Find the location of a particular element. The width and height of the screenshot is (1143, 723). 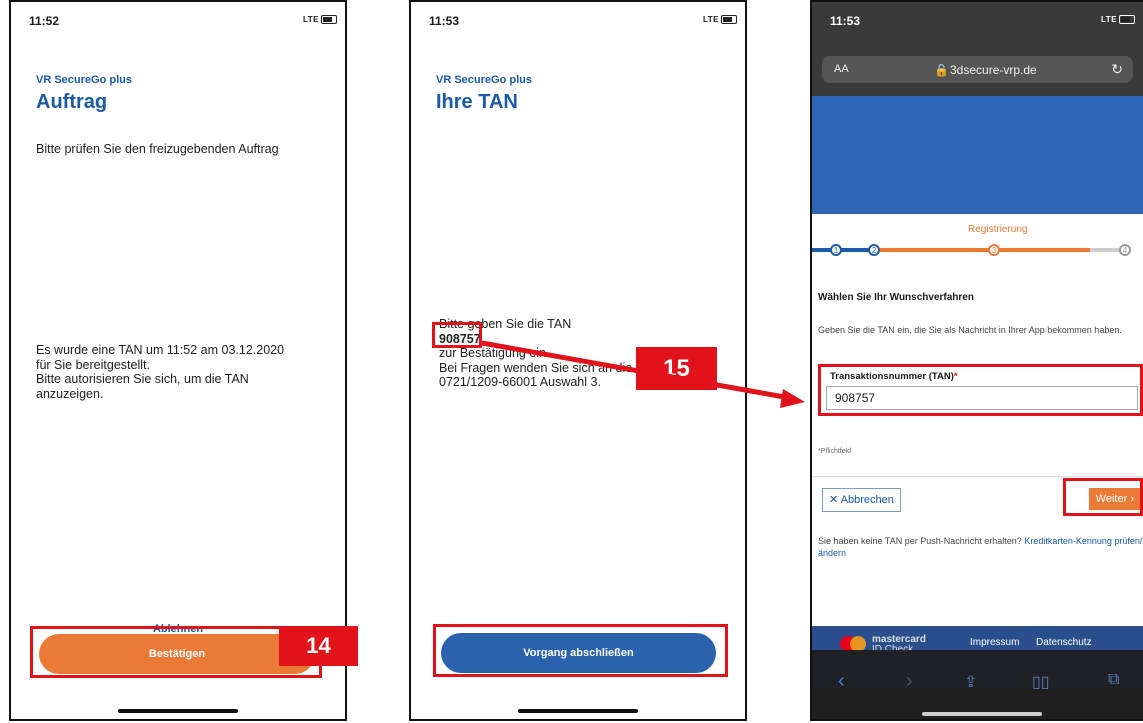

highlight-next-button is located at coordinates (1103, 497).